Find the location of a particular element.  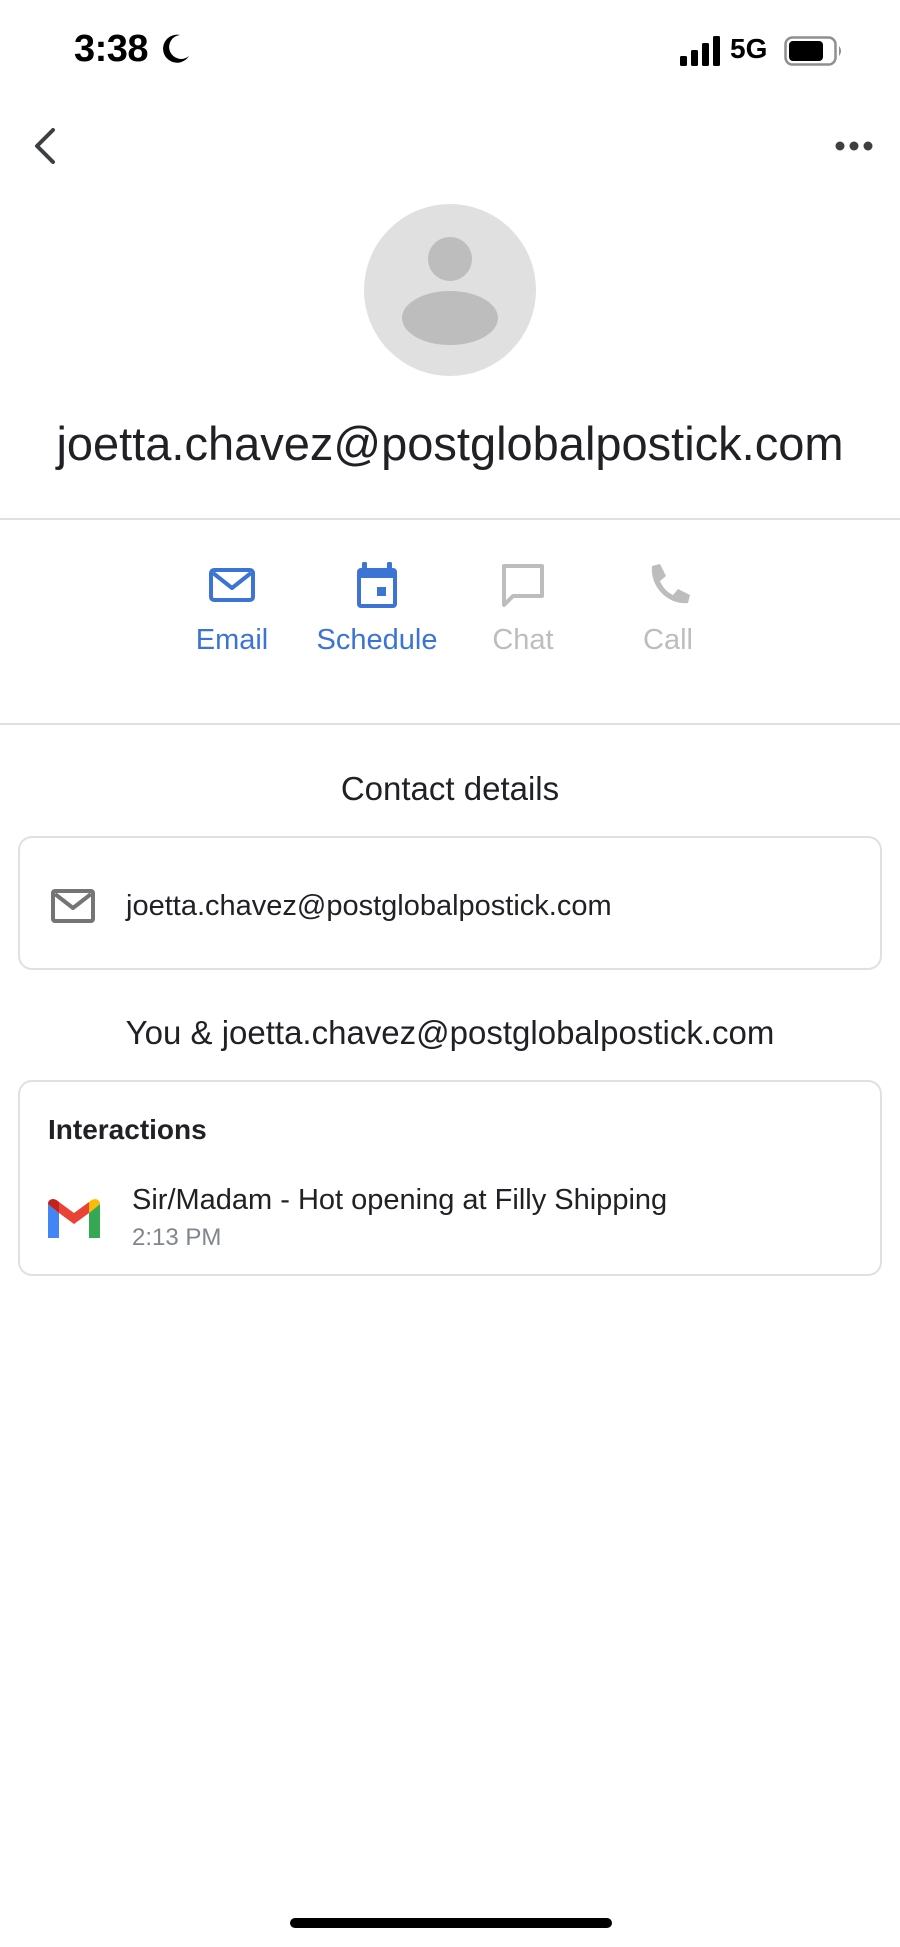

back-button is located at coordinates (46, 146).